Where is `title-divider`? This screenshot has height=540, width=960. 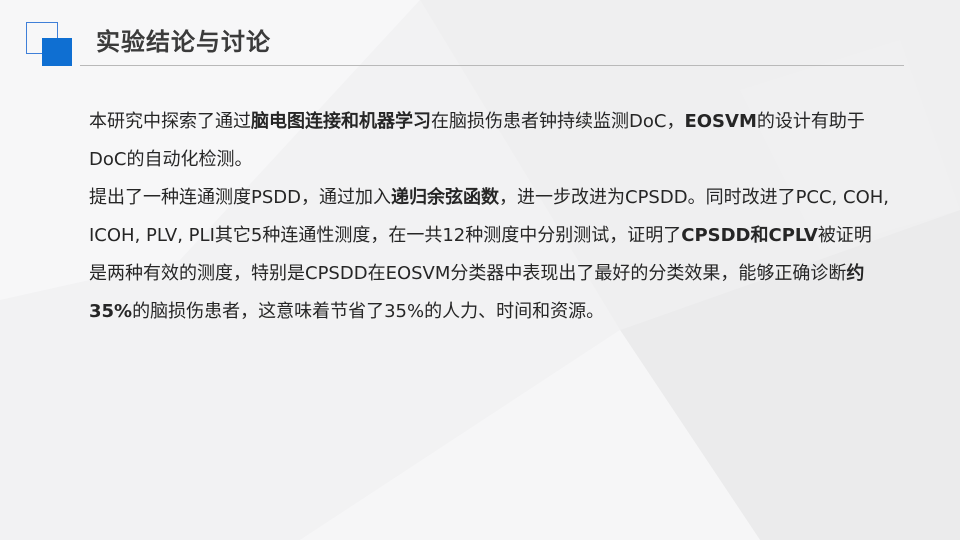 title-divider is located at coordinates (492, 65).